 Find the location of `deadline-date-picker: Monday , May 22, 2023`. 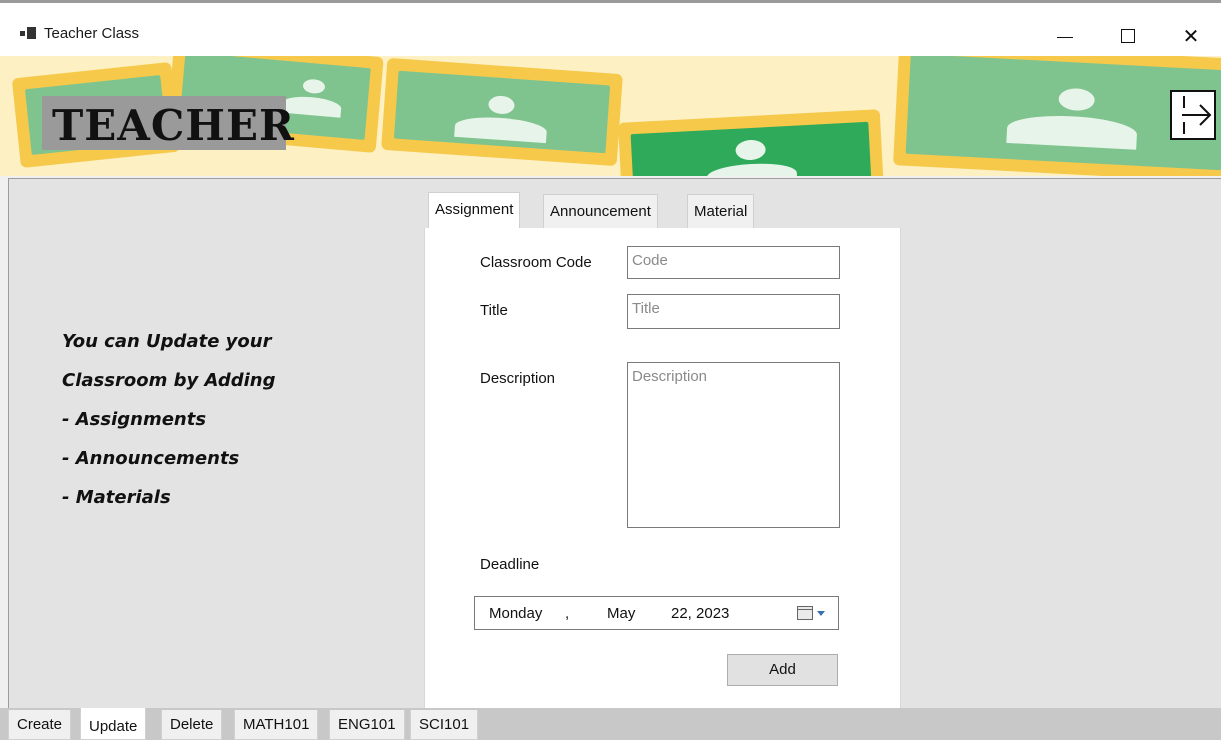

deadline-date-picker: Monday , May 22, 2023 is located at coordinates (656, 613).